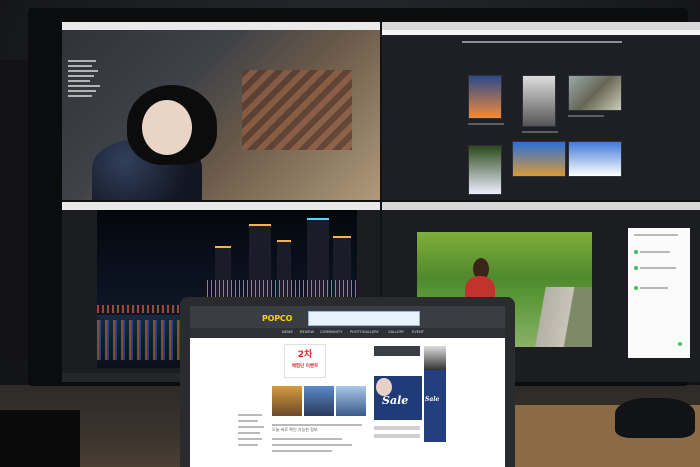  Describe the element at coordinates (277, 318) in the screenshot. I see `site-logo: POPCO` at that location.